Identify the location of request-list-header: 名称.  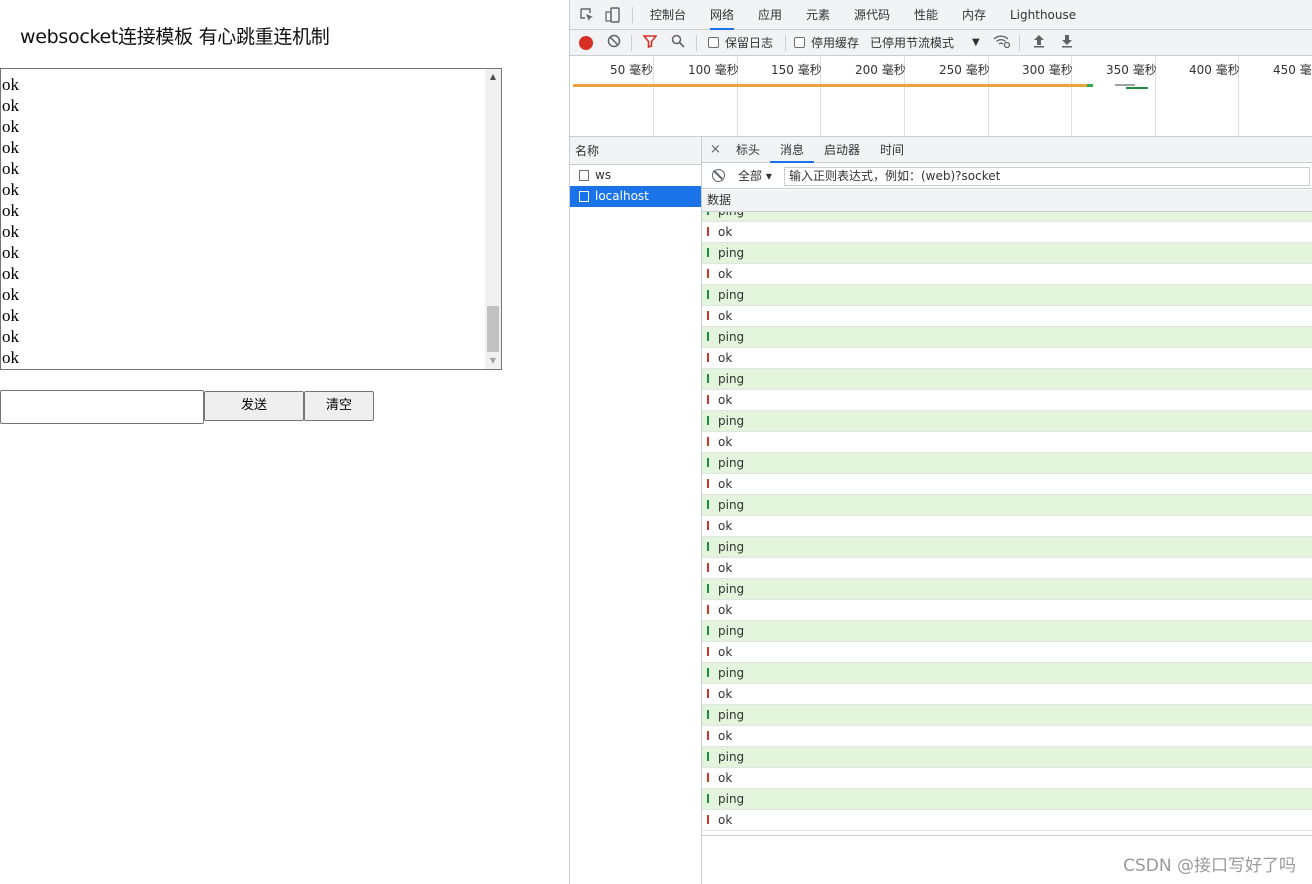
(635, 151).